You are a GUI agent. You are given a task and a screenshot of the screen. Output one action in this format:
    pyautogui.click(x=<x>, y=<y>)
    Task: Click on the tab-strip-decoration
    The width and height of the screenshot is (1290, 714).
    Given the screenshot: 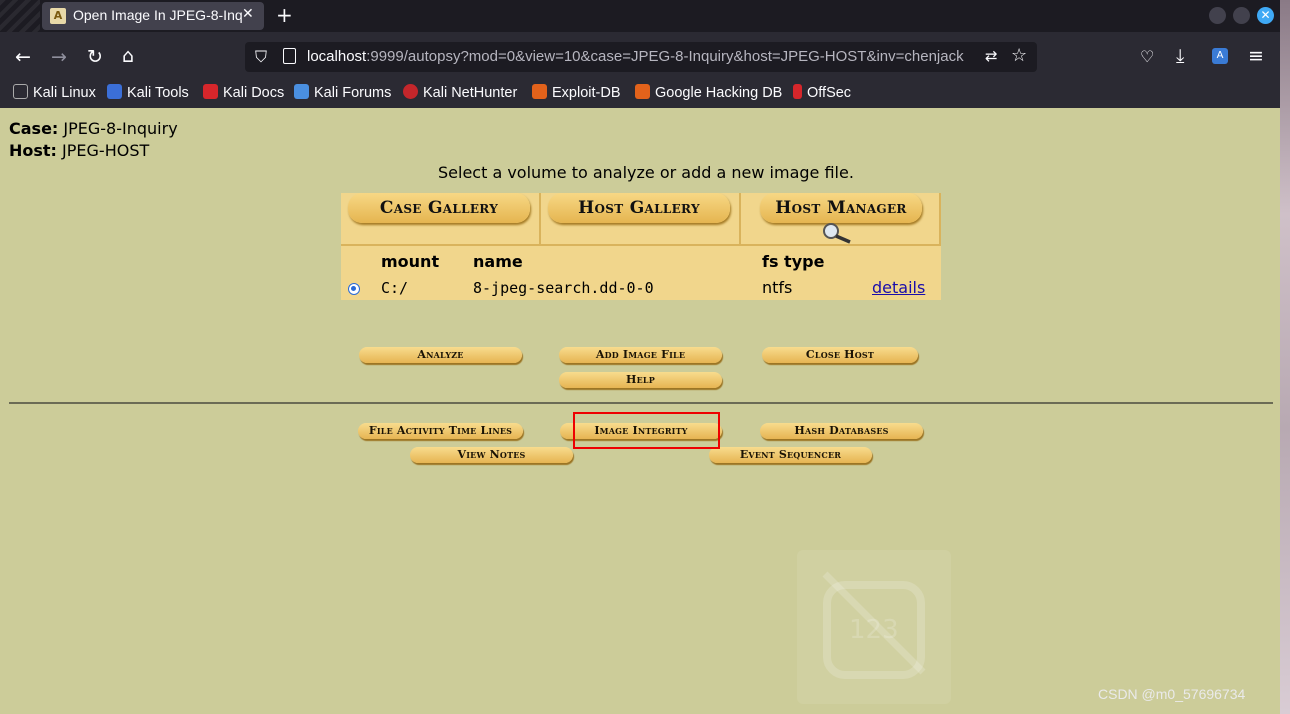 What is the action you would take?
    pyautogui.click(x=20, y=16)
    